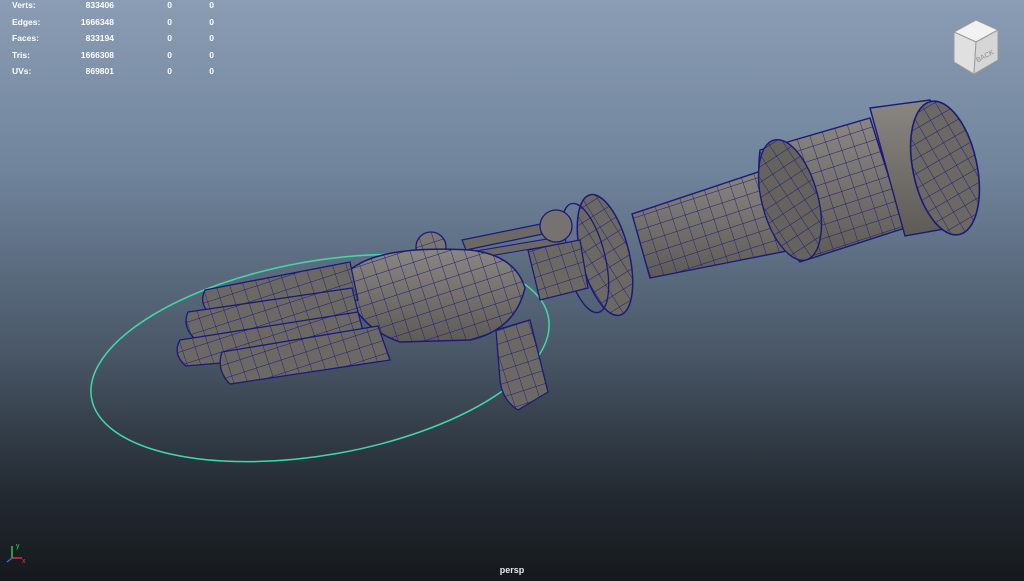 Image resolution: width=1024 pixels, height=581 pixels. What do you see at coordinates (9, 560) in the screenshot?
I see `axis-z-line` at bounding box center [9, 560].